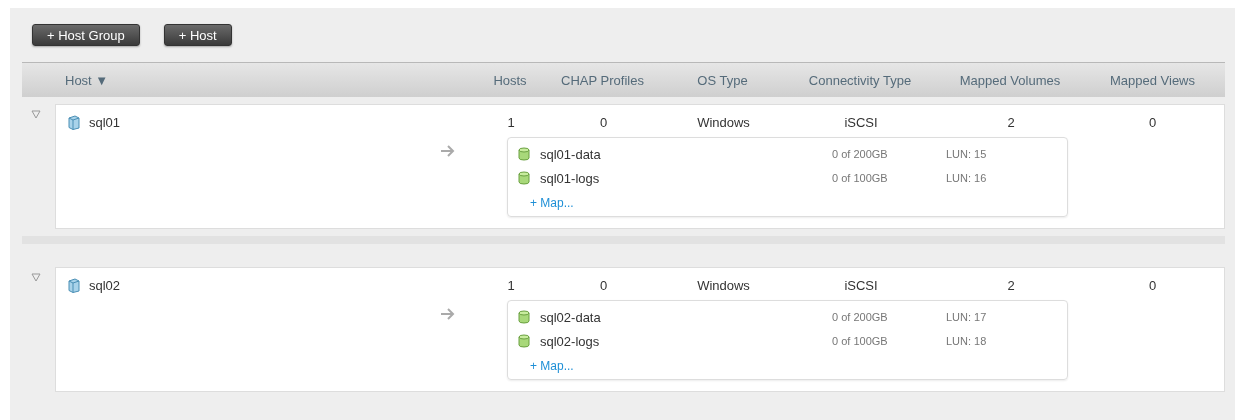 Image resolution: width=1235 pixels, height=420 pixels. What do you see at coordinates (571, 154) in the screenshot?
I see `volume-name: sql01-data` at bounding box center [571, 154].